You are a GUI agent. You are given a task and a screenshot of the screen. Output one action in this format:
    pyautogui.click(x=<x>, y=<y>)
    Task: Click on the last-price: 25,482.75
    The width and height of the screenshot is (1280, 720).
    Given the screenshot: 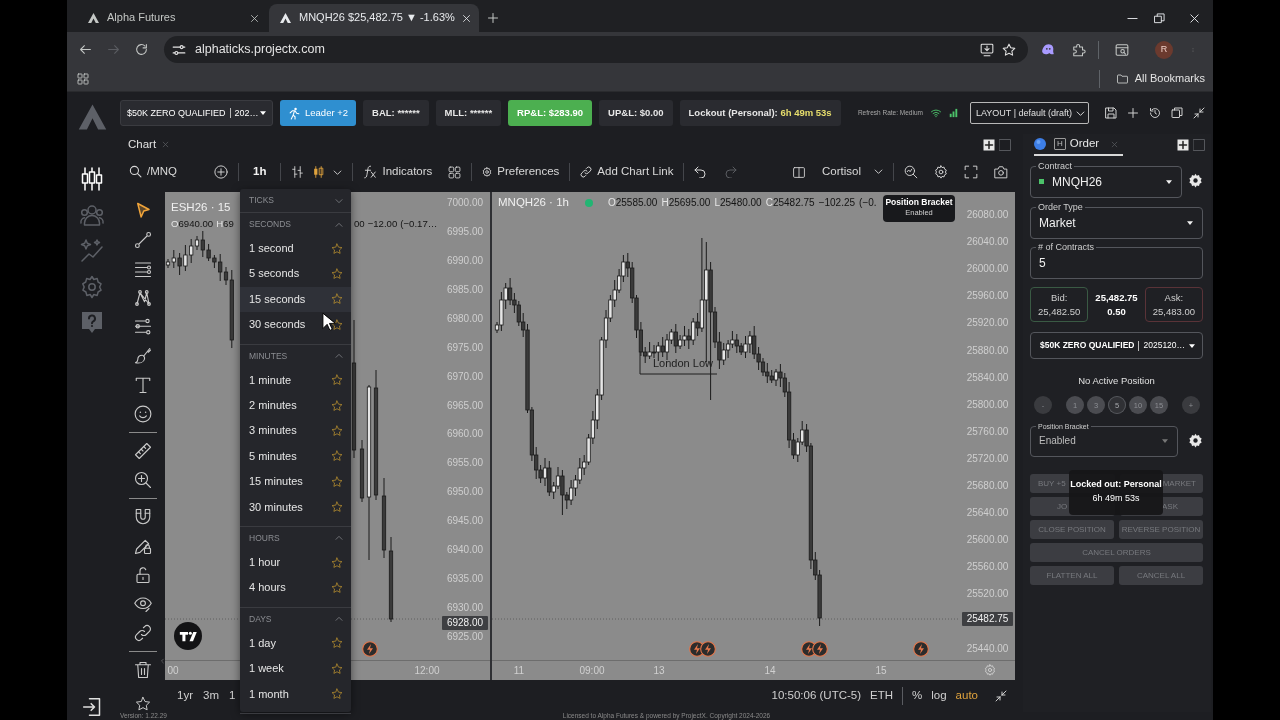 What is the action you would take?
    pyautogui.click(x=1116, y=297)
    